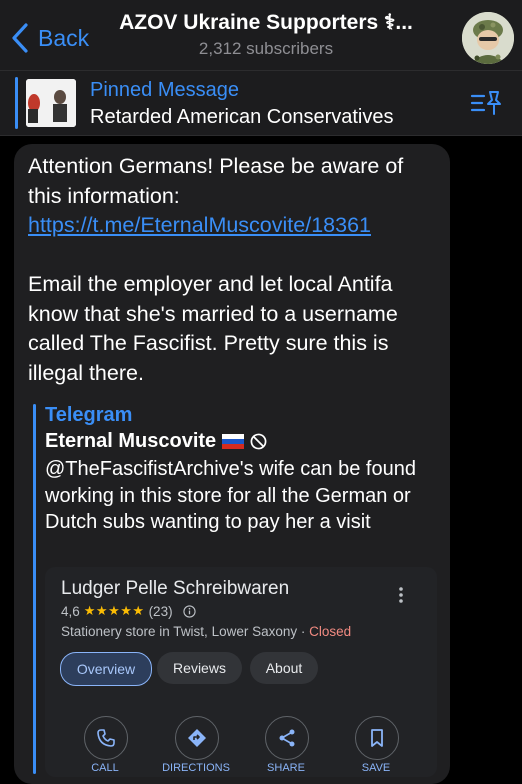 The image size is (522, 784). What do you see at coordinates (164, 90) in the screenshot?
I see `pinned-title: Pinned Message` at bounding box center [164, 90].